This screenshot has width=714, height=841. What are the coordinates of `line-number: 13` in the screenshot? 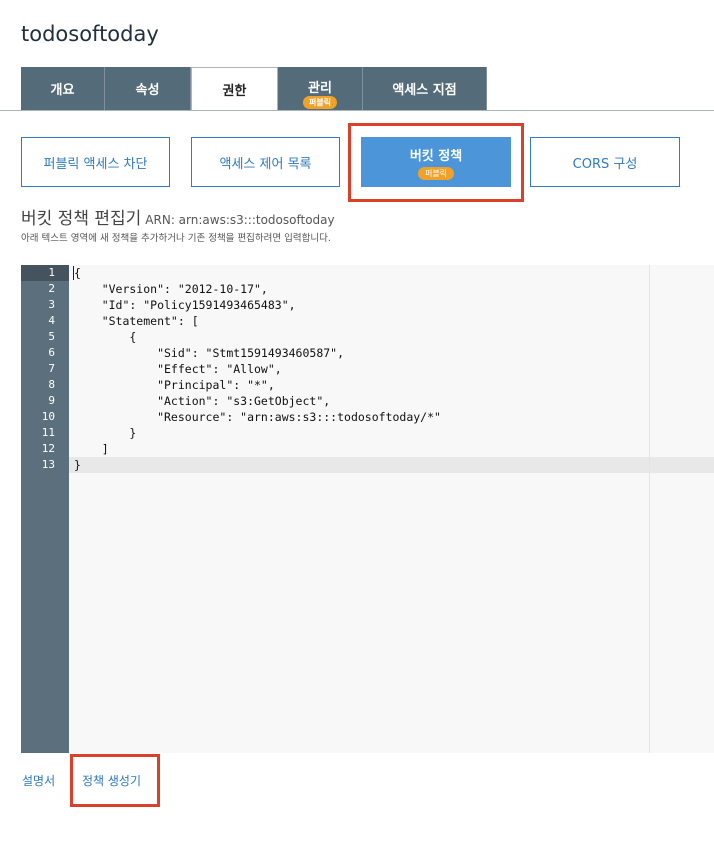 It's located at (48, 464).